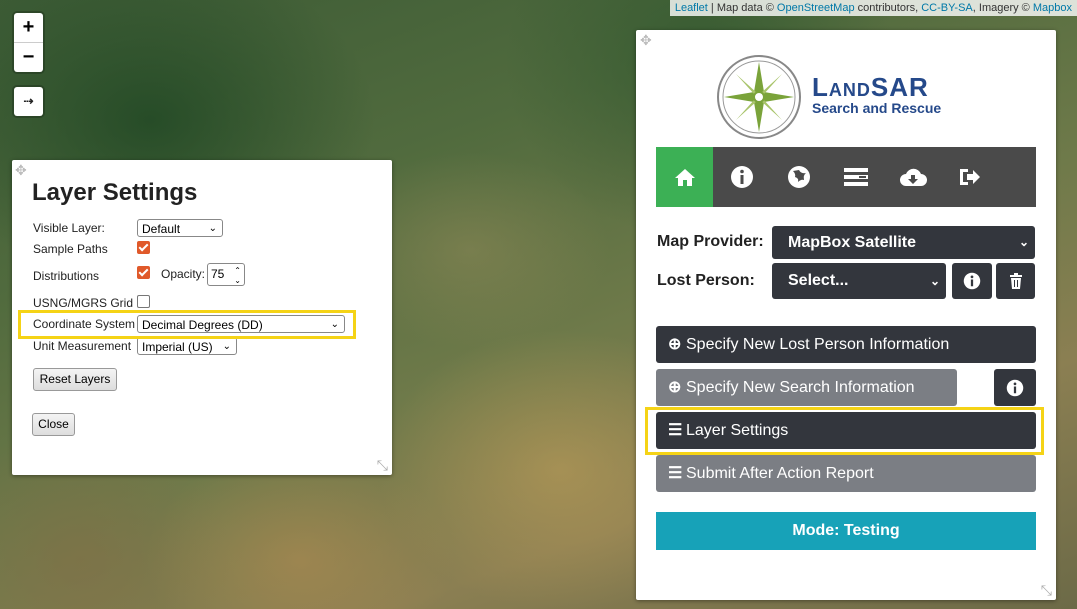 The image size is (1077, 609). I want to click on select-value: Imperial (US), so click(177, 347).